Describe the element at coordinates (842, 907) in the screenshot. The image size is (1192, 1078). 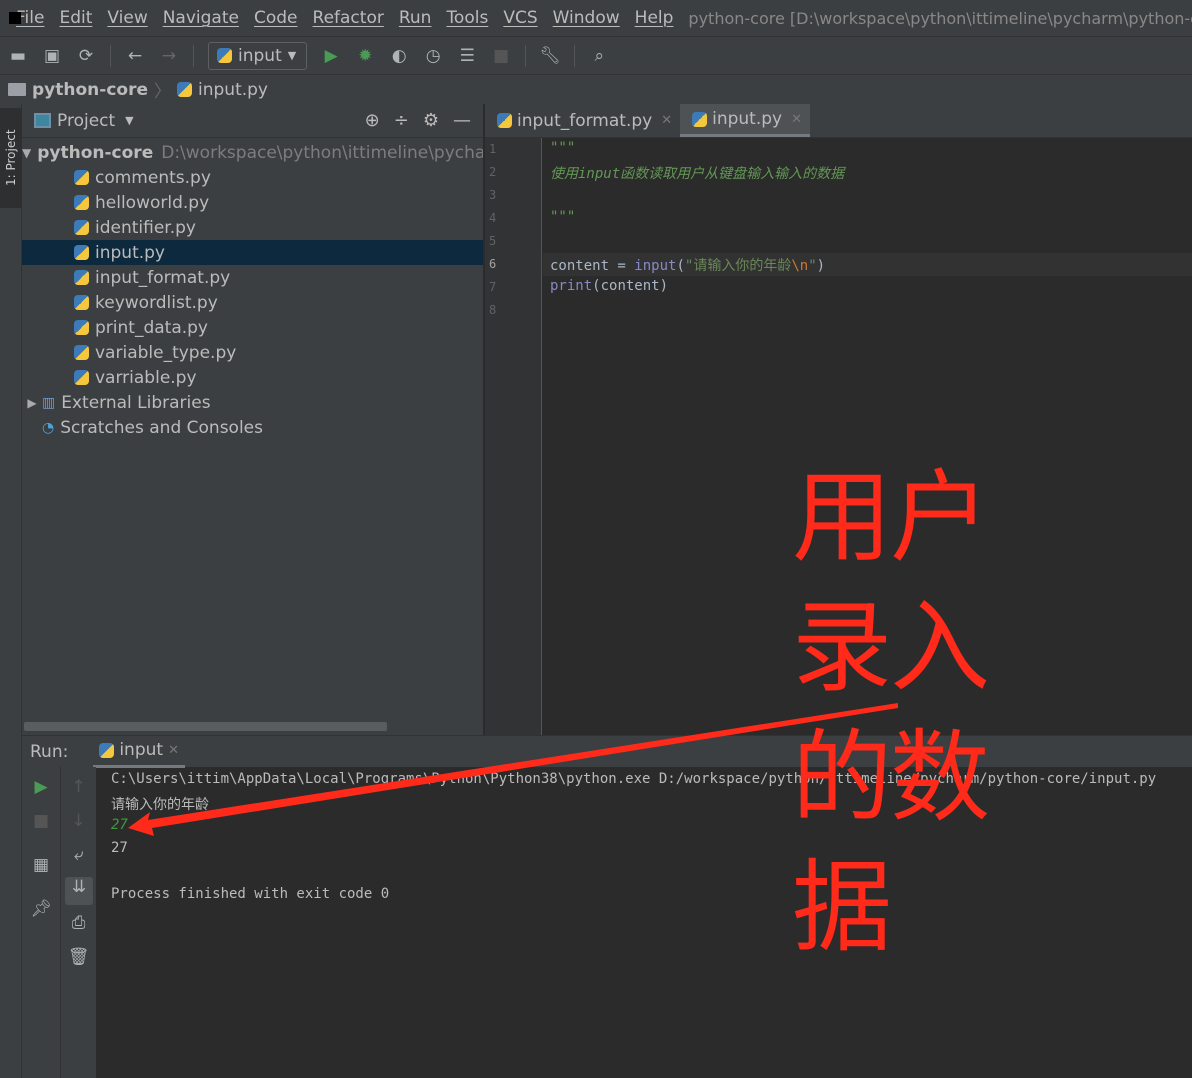
I see `annotation-text: 据` at that location.